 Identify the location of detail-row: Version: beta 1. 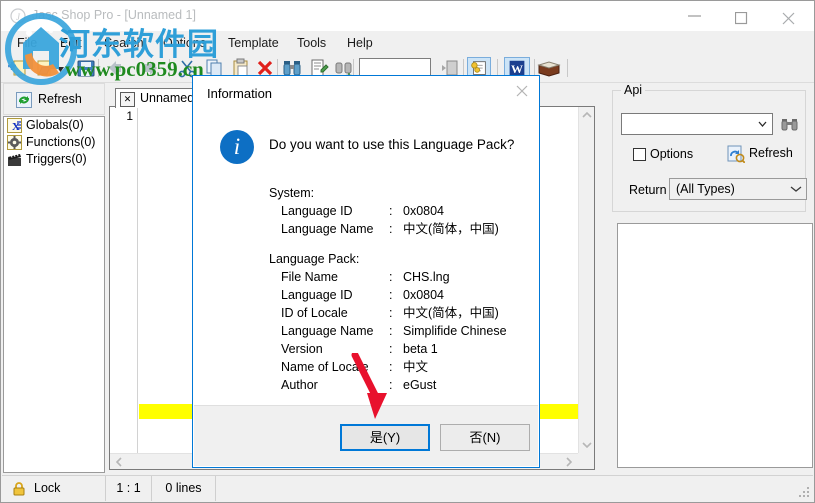
(404, 349).